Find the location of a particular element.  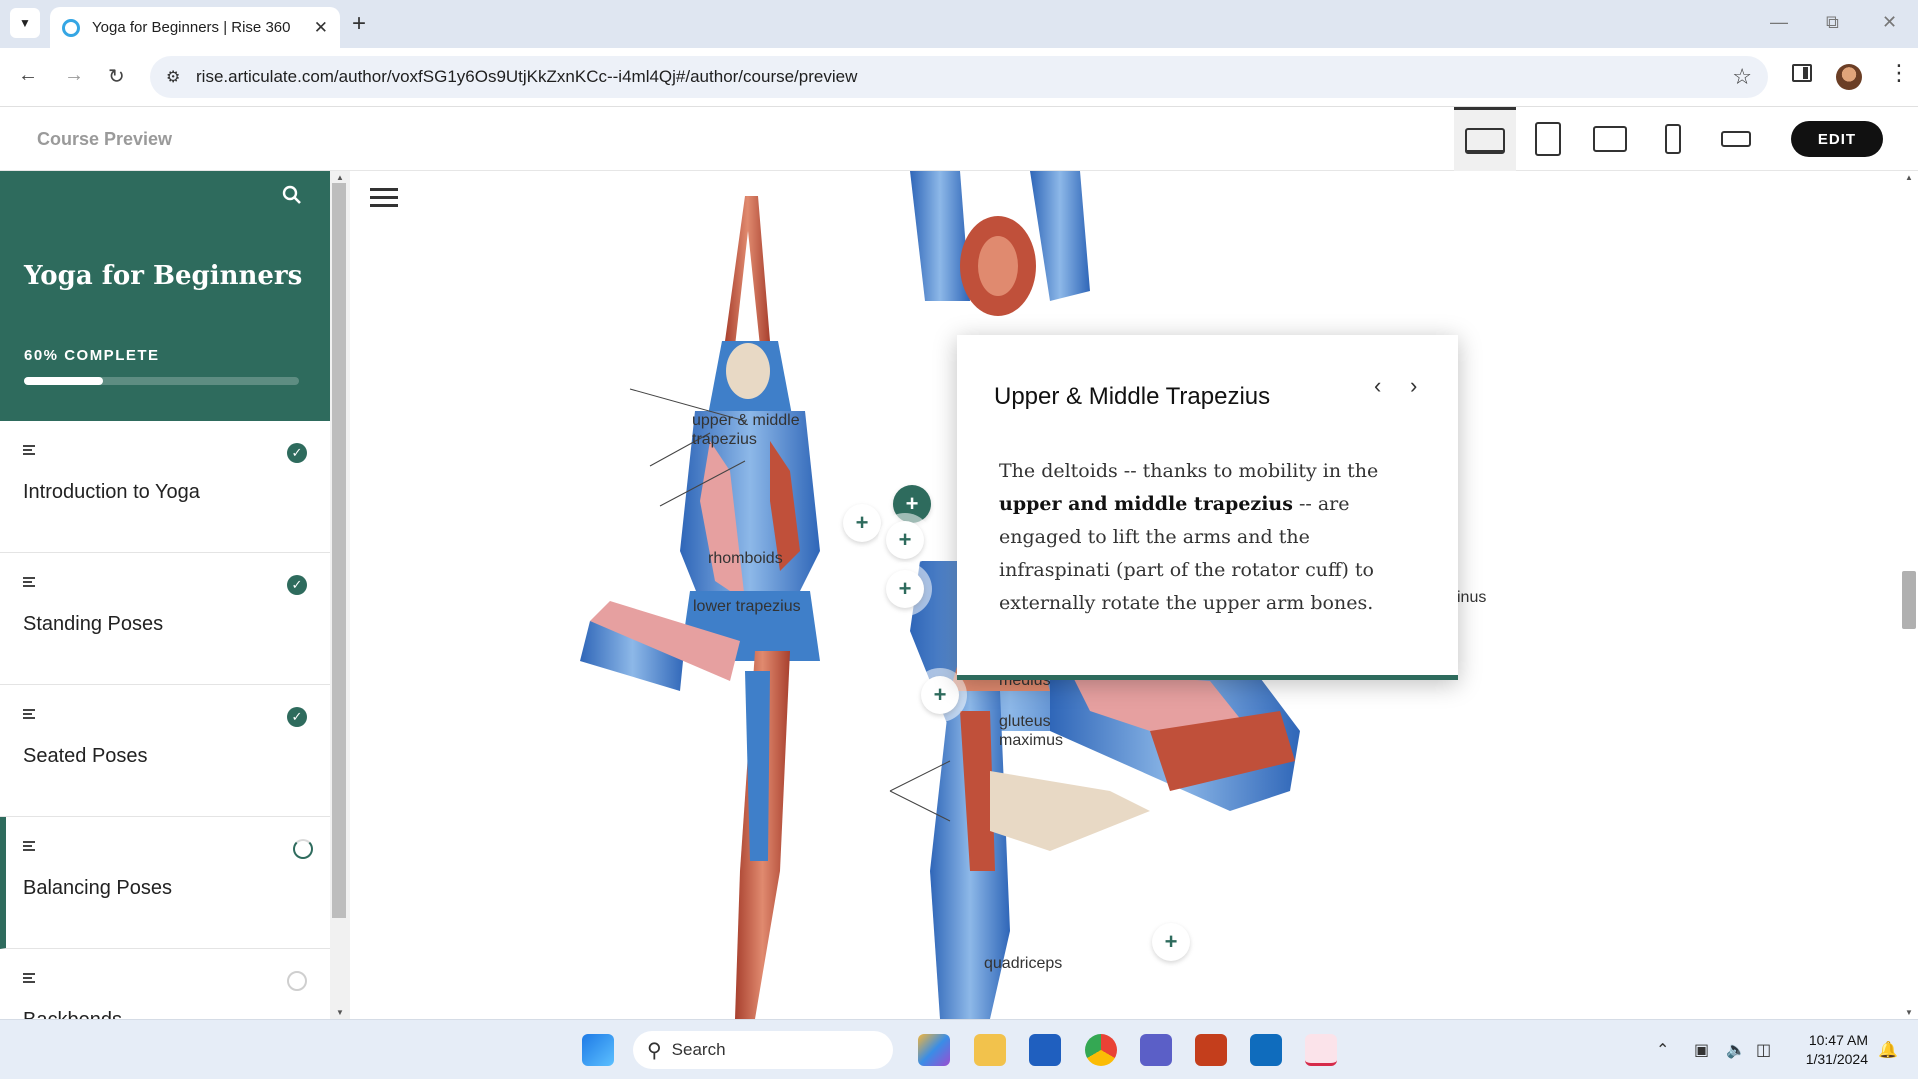

sidebar-lesson-item: Balancing Poses is located at coordinates (165, 883).